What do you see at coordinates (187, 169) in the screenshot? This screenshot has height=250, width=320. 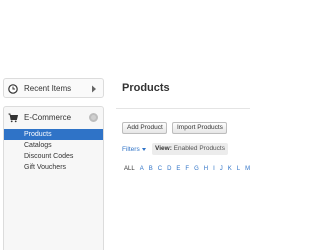 I see `alpha-letter: F` at bounding box center [187, 169].